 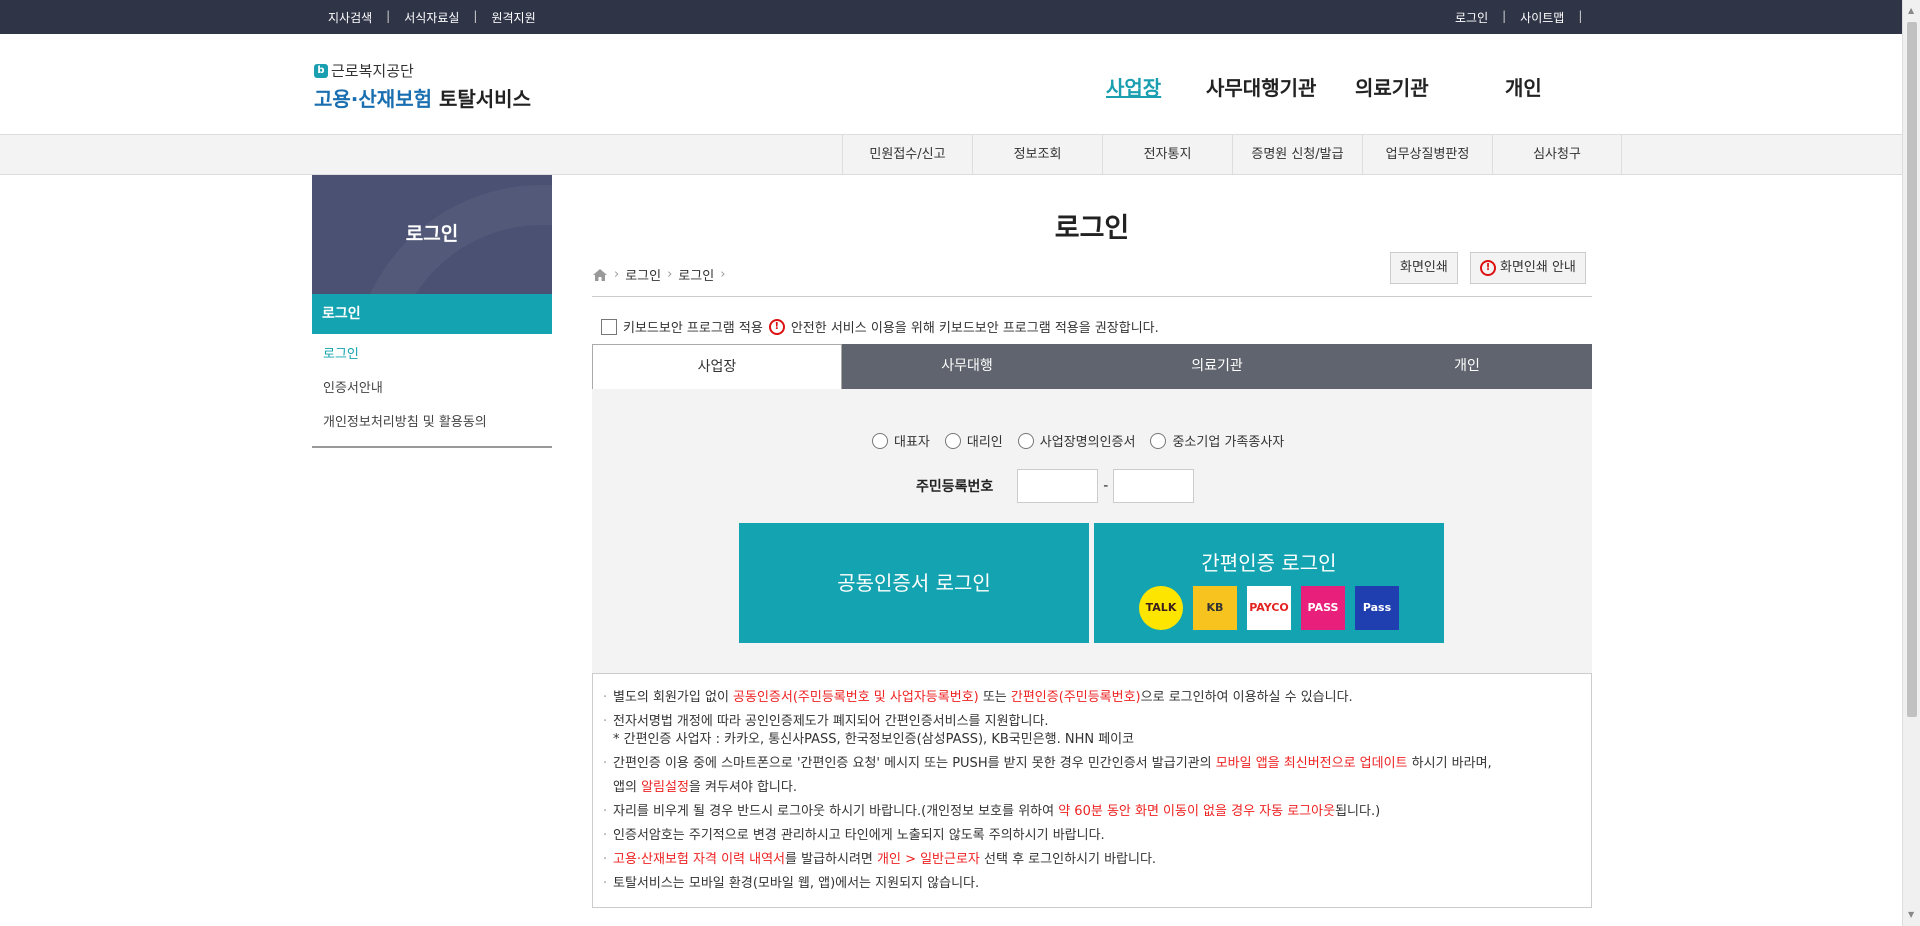 What do you see at coordinates (1323, 608) in the screenshot?
I see `pass-icon: PASS` at bounding box center [1323, 608].